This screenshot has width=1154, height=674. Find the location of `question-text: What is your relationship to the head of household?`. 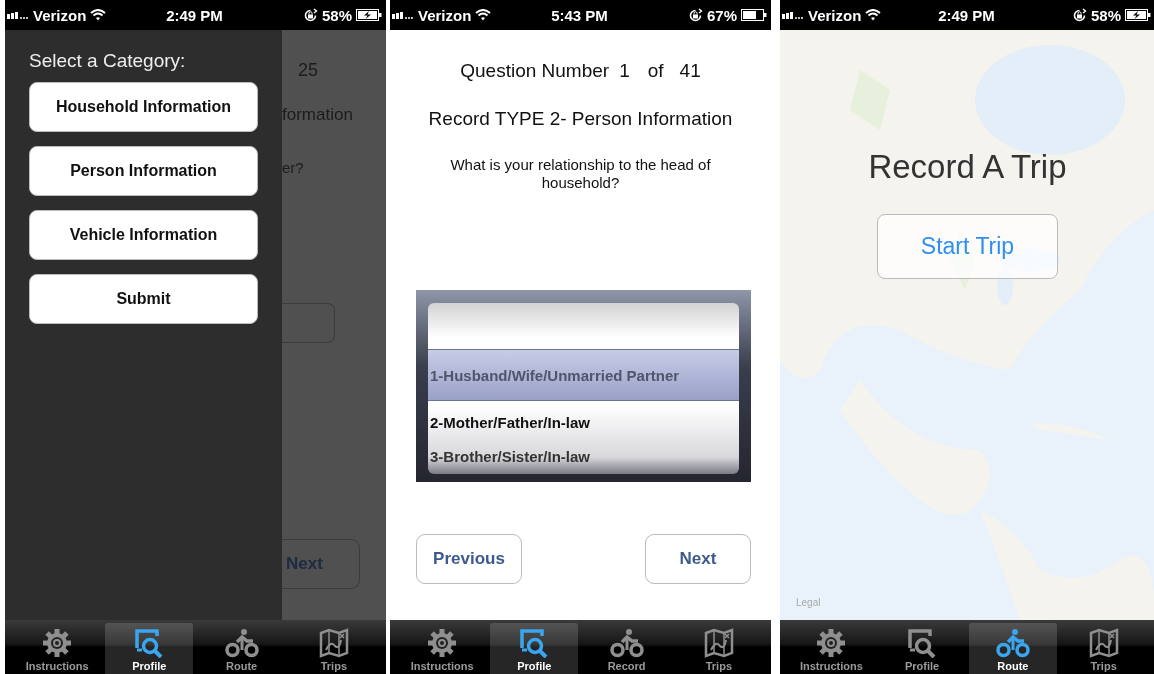

question-text: What is your relationship to the head of household? is located at coordinates (580, 174).